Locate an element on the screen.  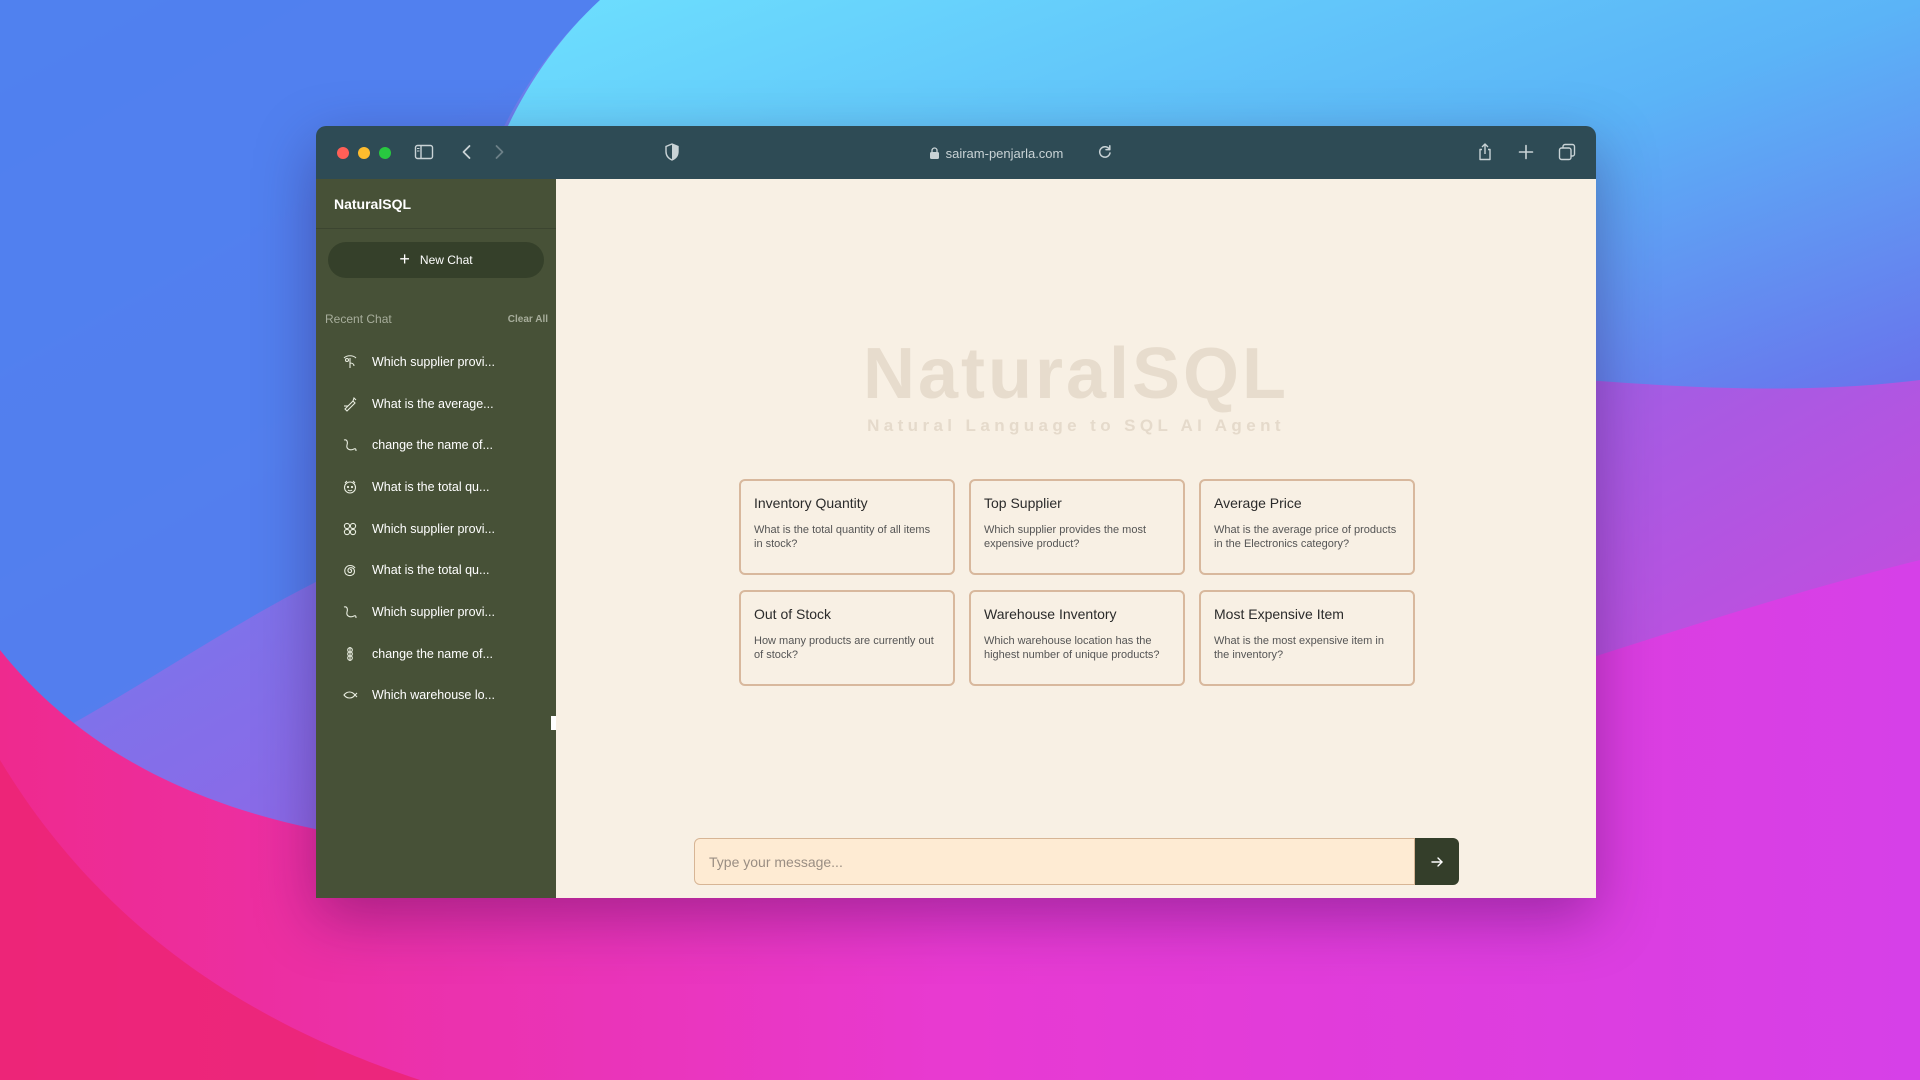
fish-icon is located at coordinates (350, 695).